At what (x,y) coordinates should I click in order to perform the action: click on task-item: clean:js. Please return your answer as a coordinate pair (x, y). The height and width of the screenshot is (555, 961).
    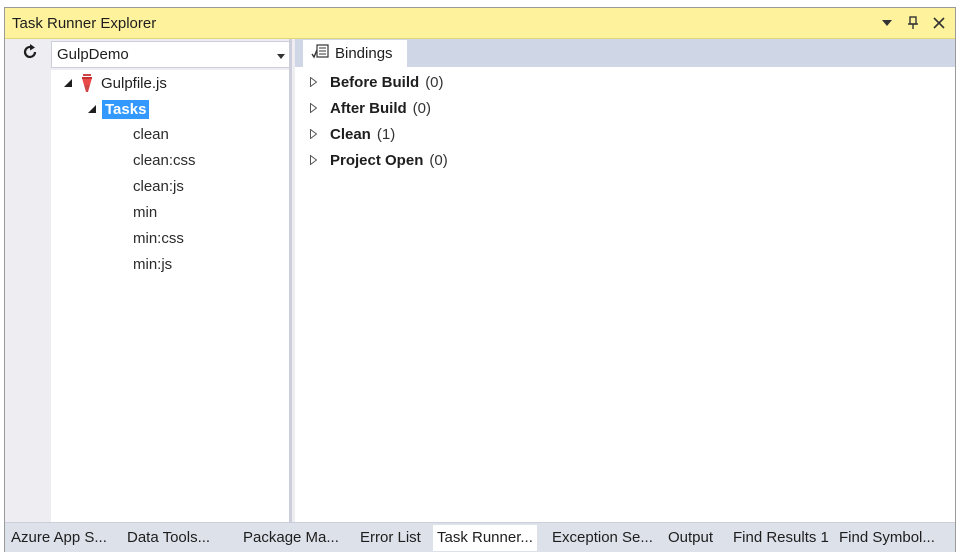
    Looking at the image, I should click on (158, 187).